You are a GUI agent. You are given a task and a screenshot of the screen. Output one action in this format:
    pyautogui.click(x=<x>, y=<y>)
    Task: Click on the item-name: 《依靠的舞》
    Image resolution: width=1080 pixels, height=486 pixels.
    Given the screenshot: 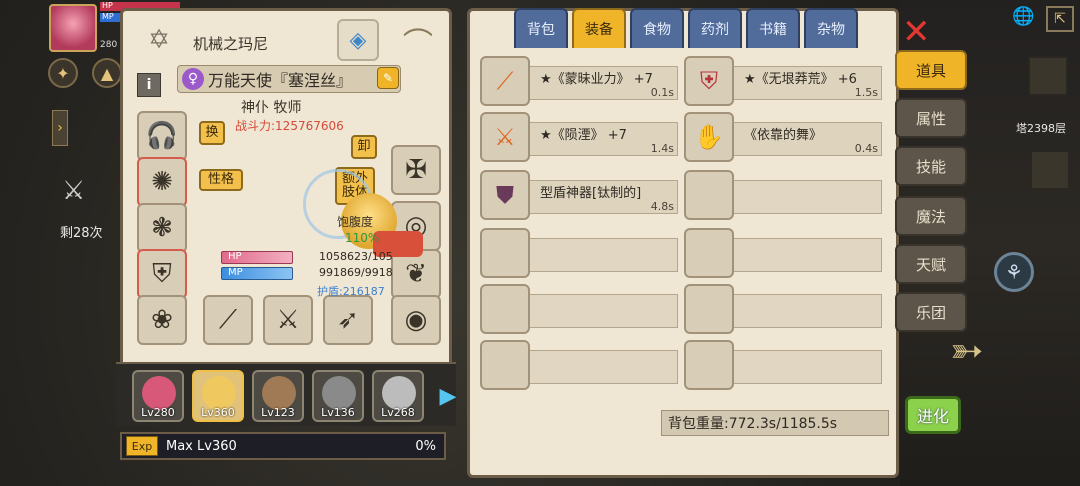 What is the action you would take?
    pyautogui.click(x=783, y=135)
    